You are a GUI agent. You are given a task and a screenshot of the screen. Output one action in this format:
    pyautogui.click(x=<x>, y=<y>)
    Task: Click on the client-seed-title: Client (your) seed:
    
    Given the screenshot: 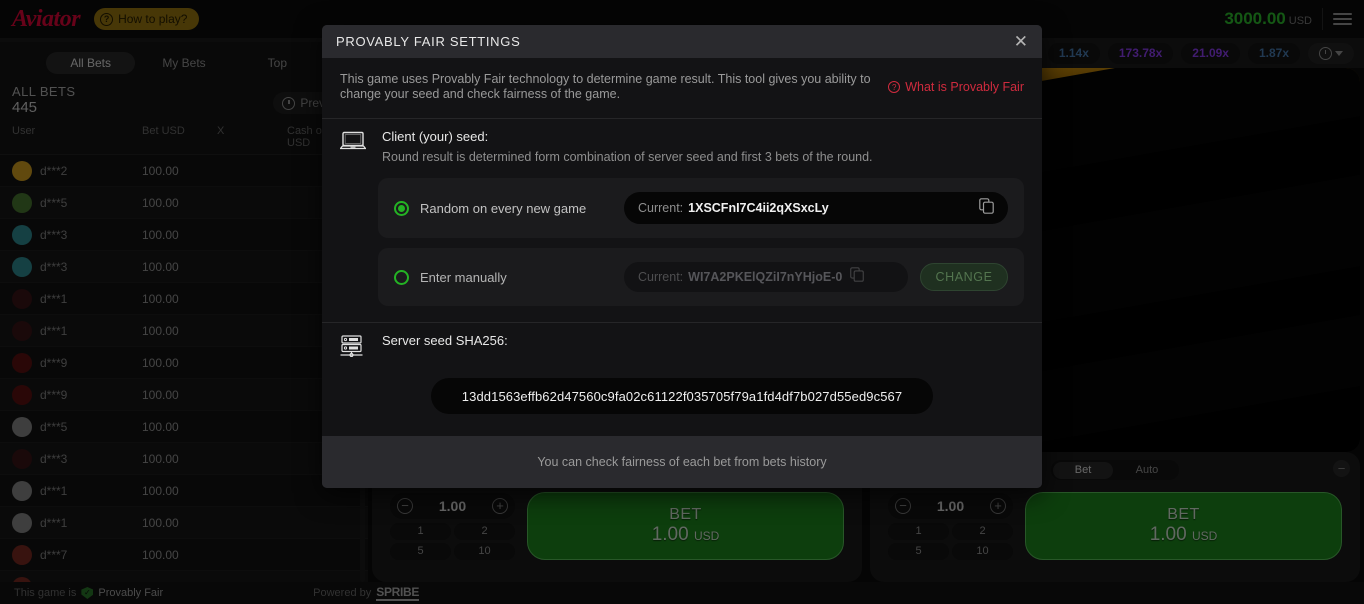 What is the action you would take?
    pyautogui.click(x=435, y=136)
    